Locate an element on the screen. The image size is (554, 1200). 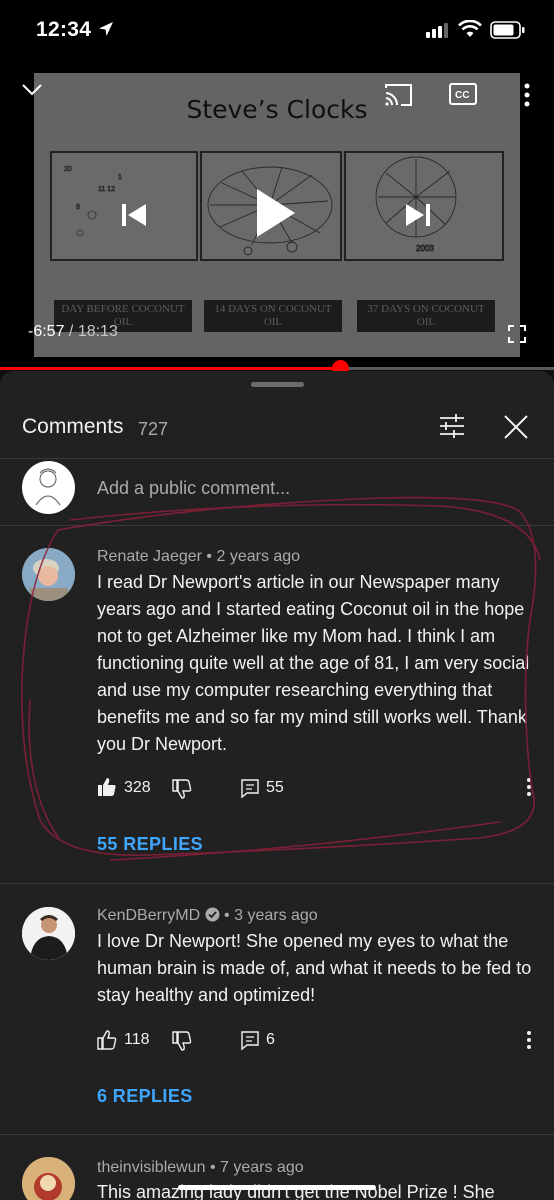
home-indicator is located at coordinates (277, 1187).